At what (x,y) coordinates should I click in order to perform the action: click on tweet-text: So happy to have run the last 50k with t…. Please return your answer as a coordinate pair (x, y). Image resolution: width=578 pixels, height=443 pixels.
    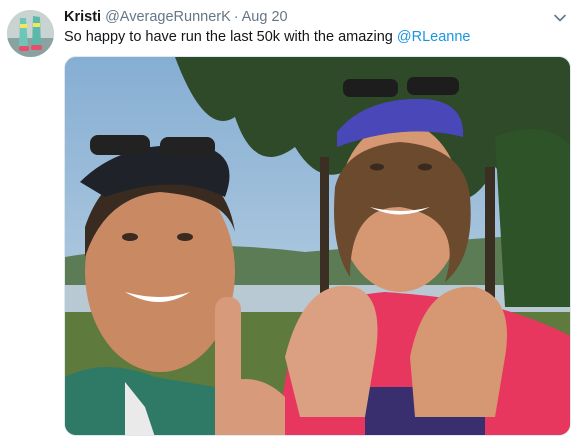
    Looking at the image, I should click on (267, 37).